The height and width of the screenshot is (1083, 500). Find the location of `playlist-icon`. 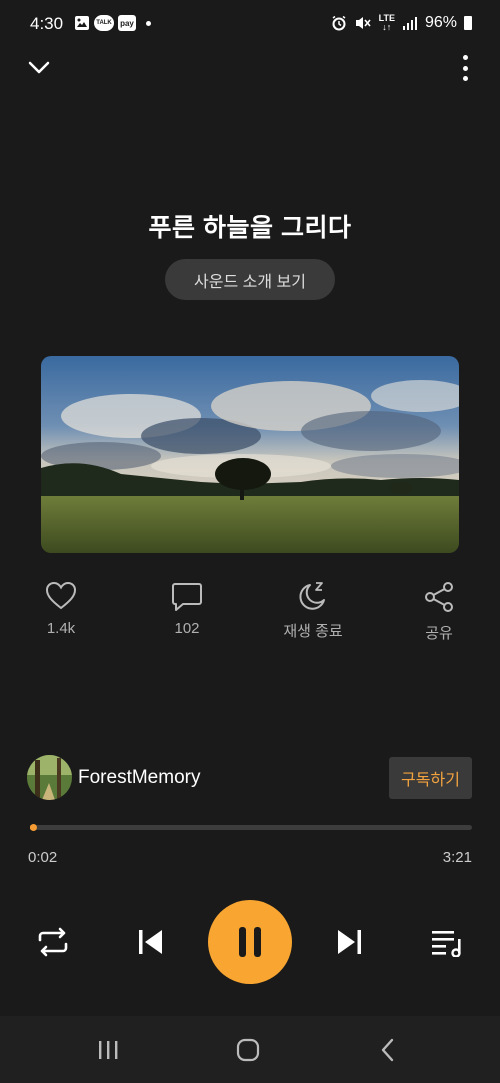

playlist-icon is located at coordinates (447, 942).